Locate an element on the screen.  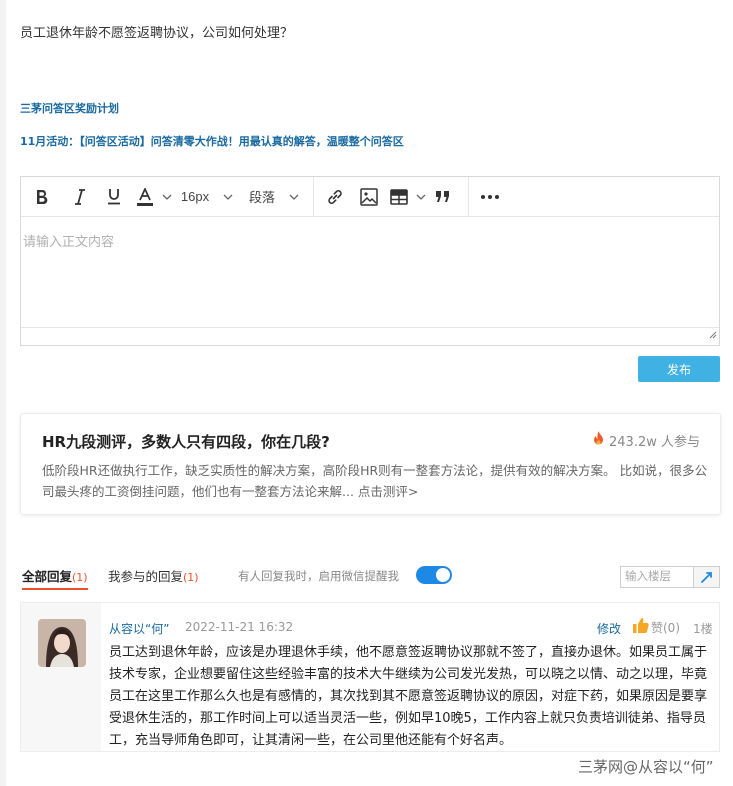
left-gutter is located at coordinates (3, 393).